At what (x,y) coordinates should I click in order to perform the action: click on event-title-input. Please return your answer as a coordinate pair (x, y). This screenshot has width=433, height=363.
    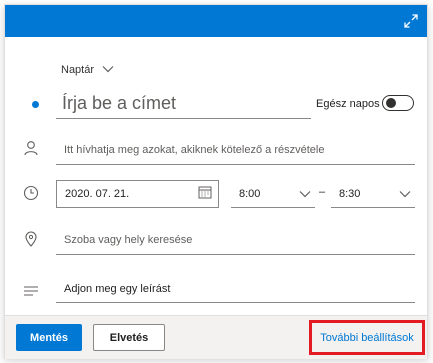
    Looking at the image, I should click on (183, 104).